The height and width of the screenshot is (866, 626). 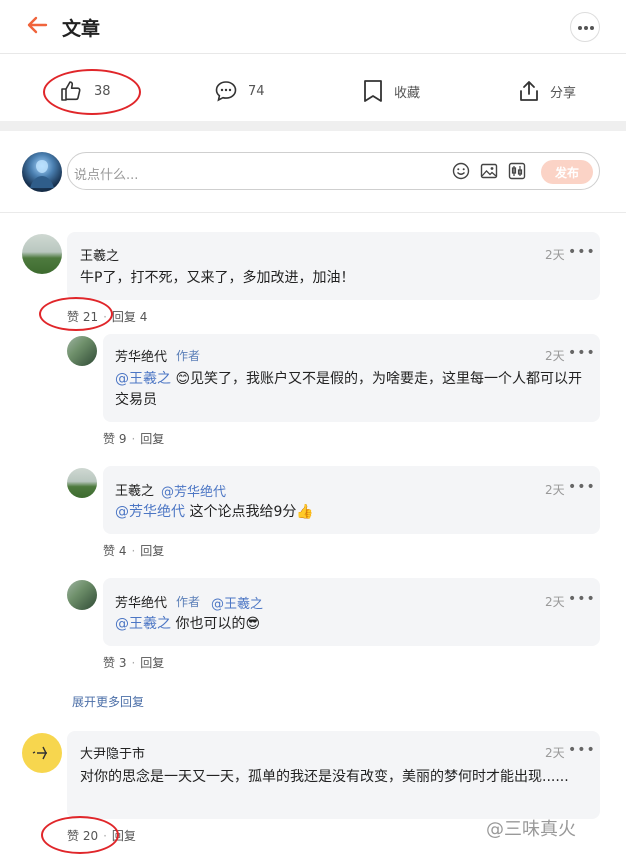 What do you see at coordinates (580, 28) in the screenshot?
I see `more-dots-icon` at bounding box center [580, 28].